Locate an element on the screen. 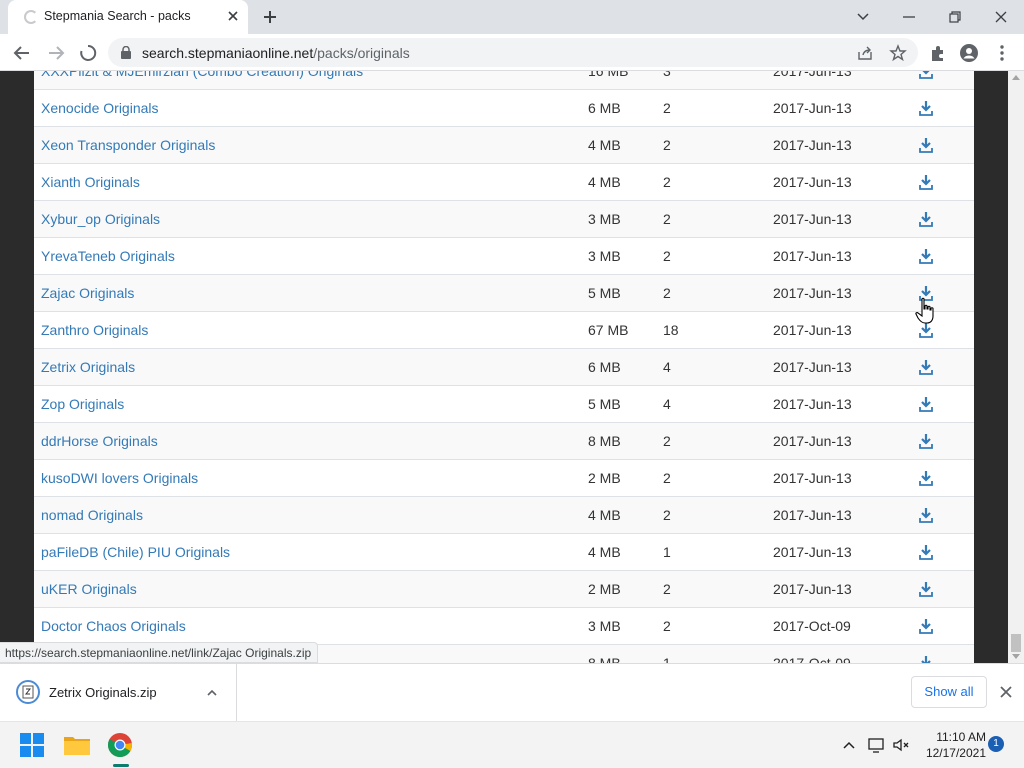  table-row: Zanthro Originals 67 MB 18 2017-Jun-13 is located at coordinates (504, 330).